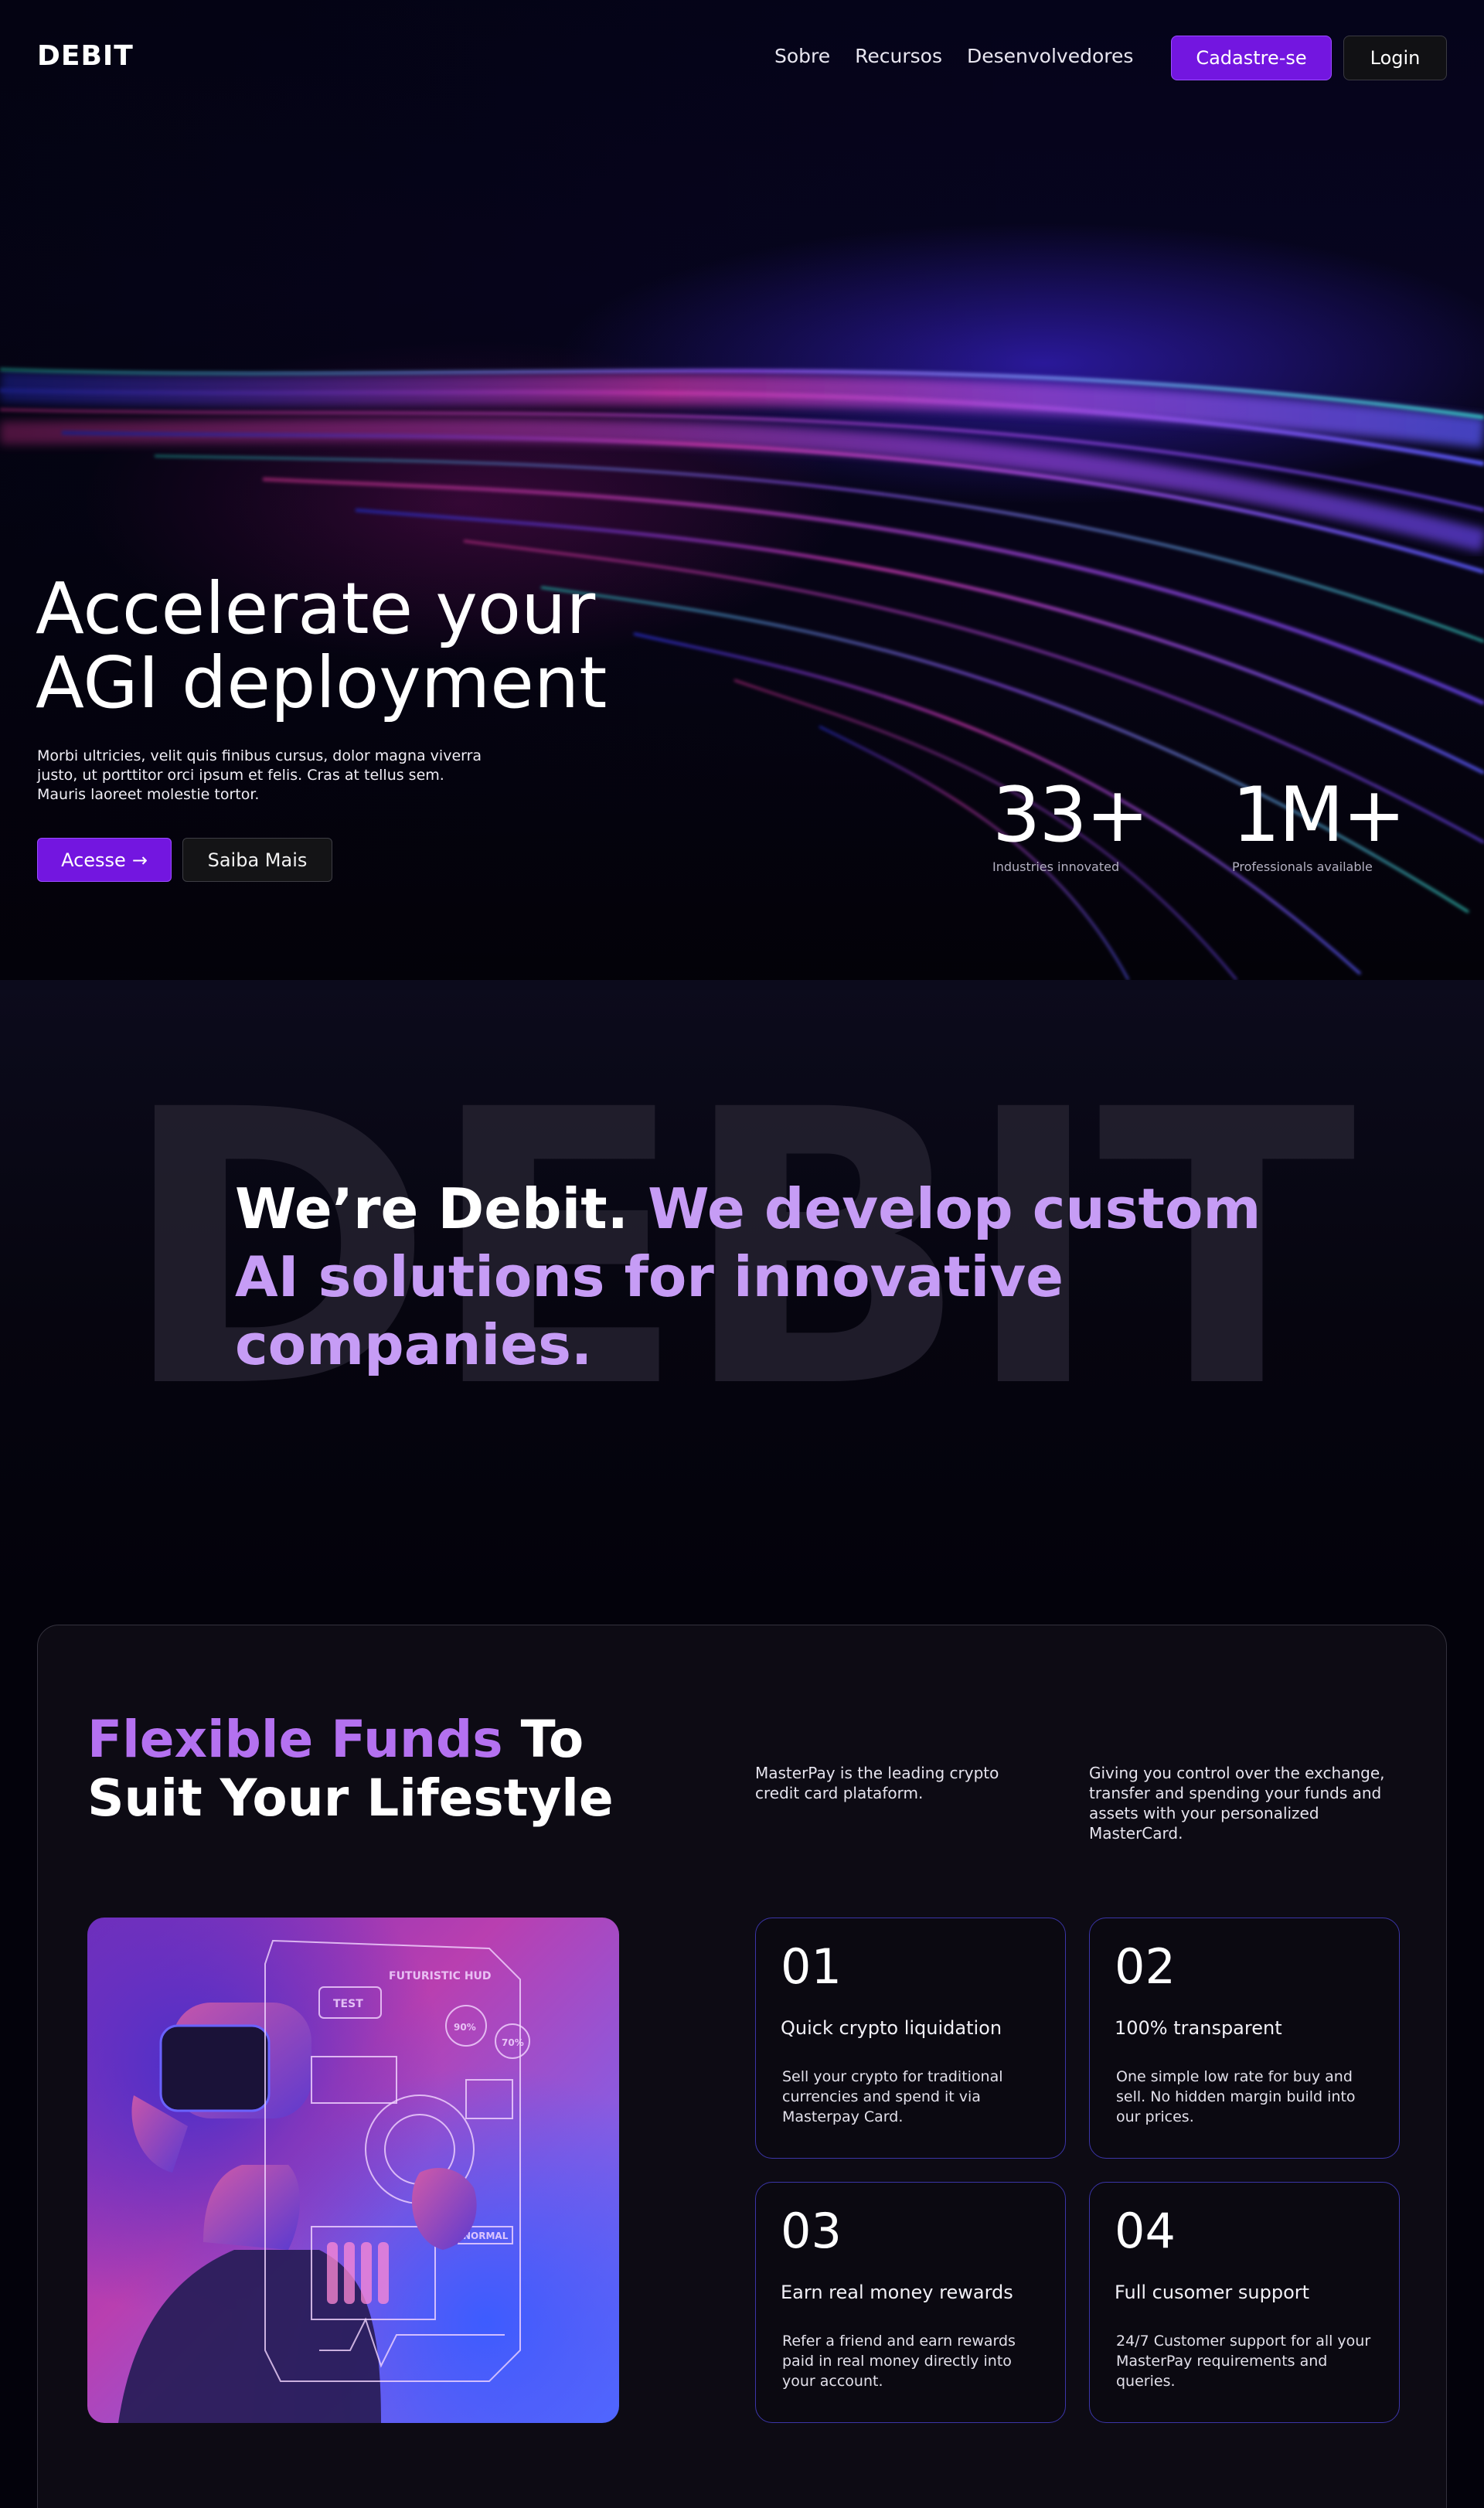 The height and width of the screenshot is (2508, 1484). What do you see at coordinates (811, 2231) in the screenshot?
I see `feature-number: 03` at bounding box center [811, 2231].